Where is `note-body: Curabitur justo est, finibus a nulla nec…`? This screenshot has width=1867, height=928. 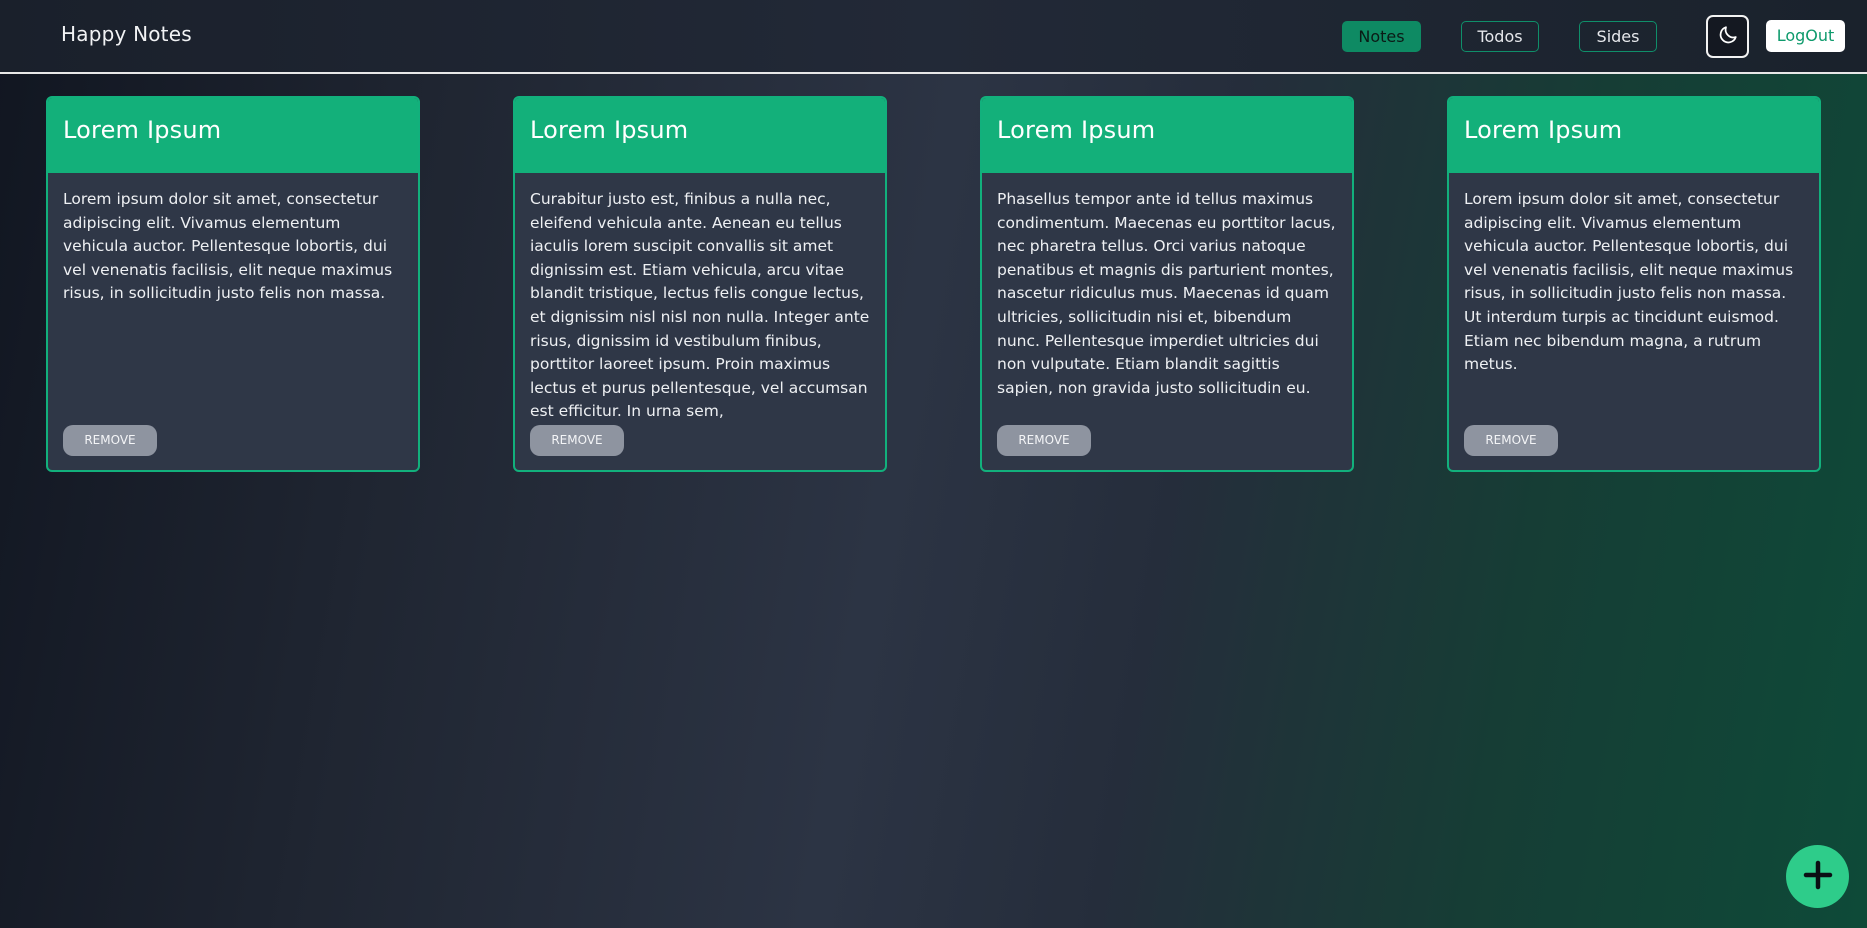 note-body: Curabitur justo est, finibus a nulla nec… is located at coordinates (700, 305).